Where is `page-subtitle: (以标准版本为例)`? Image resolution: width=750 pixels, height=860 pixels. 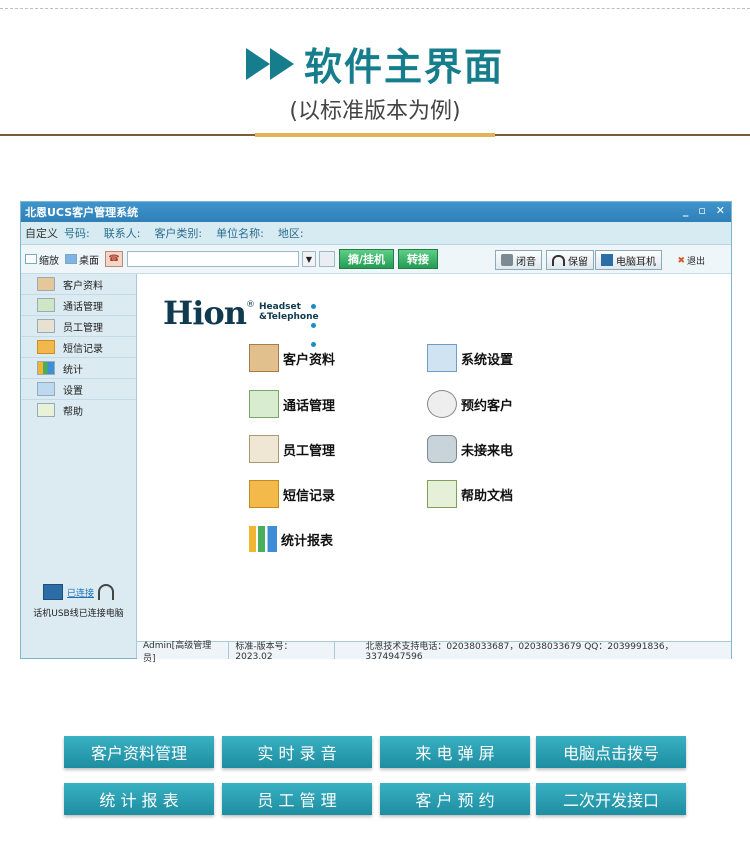 page-subtitle: (以标准版本为例) is located at coordinates (375, 111).